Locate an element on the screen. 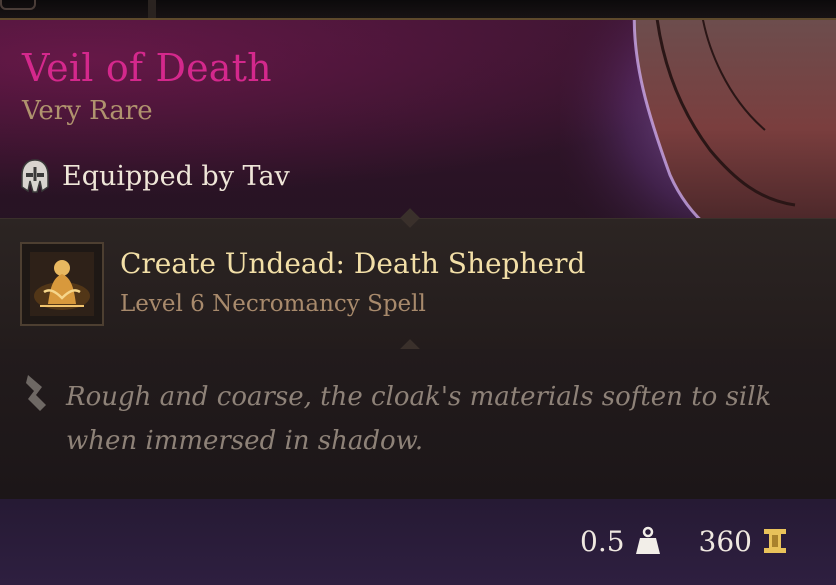 This screenshot has width=836, height=585. weight-icon is located at coordinates (647, 540).